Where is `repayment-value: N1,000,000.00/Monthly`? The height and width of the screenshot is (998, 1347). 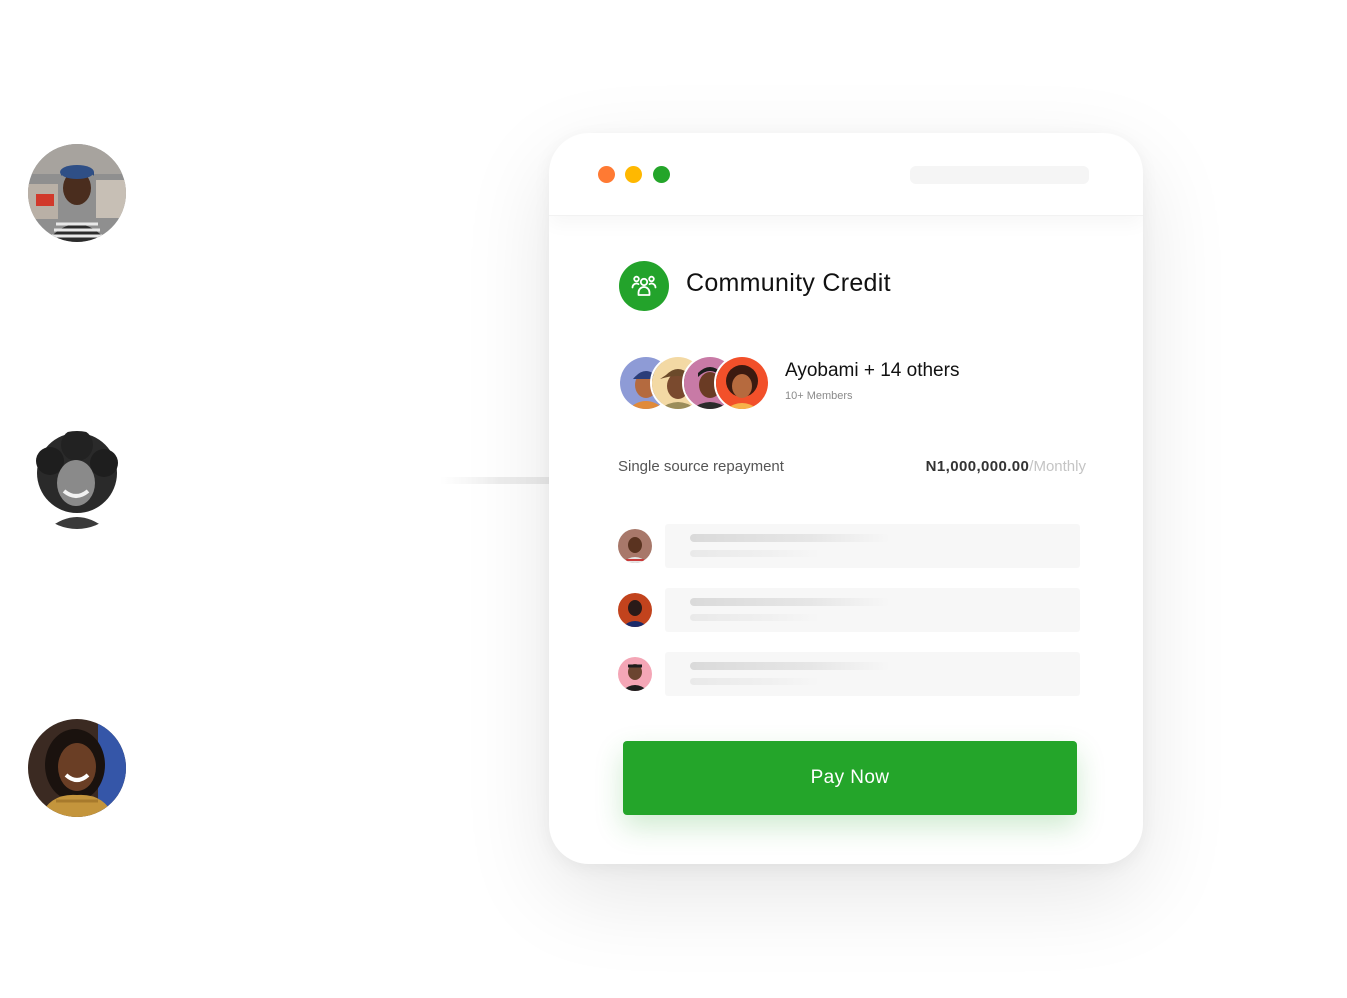
repayment-value: N1,000,000.00/Monthly is located at coordinates (1006, 466).